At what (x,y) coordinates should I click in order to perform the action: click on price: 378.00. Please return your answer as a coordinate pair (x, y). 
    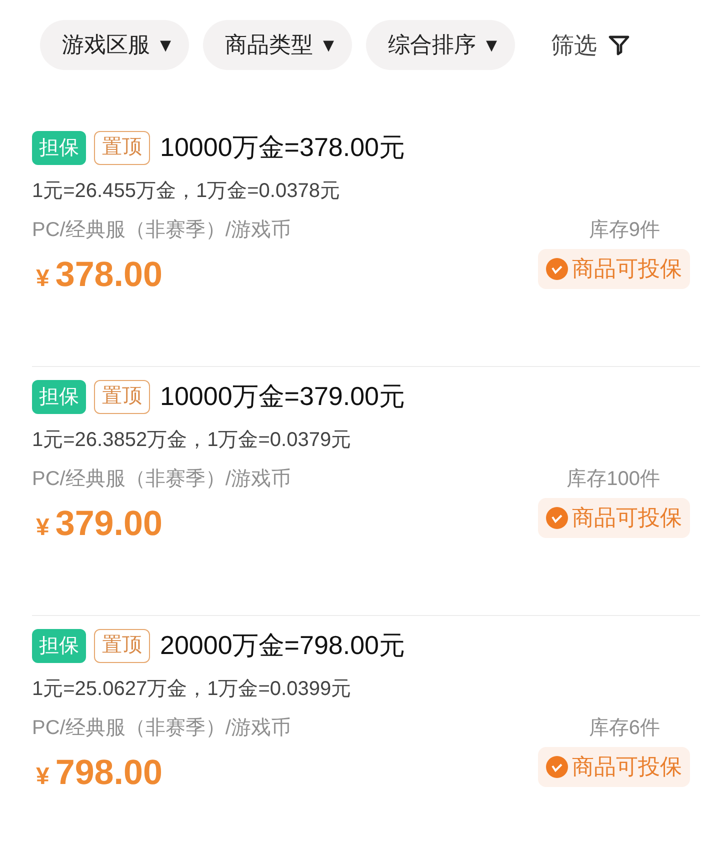
    Looking at the image, I should click on (108, 275).